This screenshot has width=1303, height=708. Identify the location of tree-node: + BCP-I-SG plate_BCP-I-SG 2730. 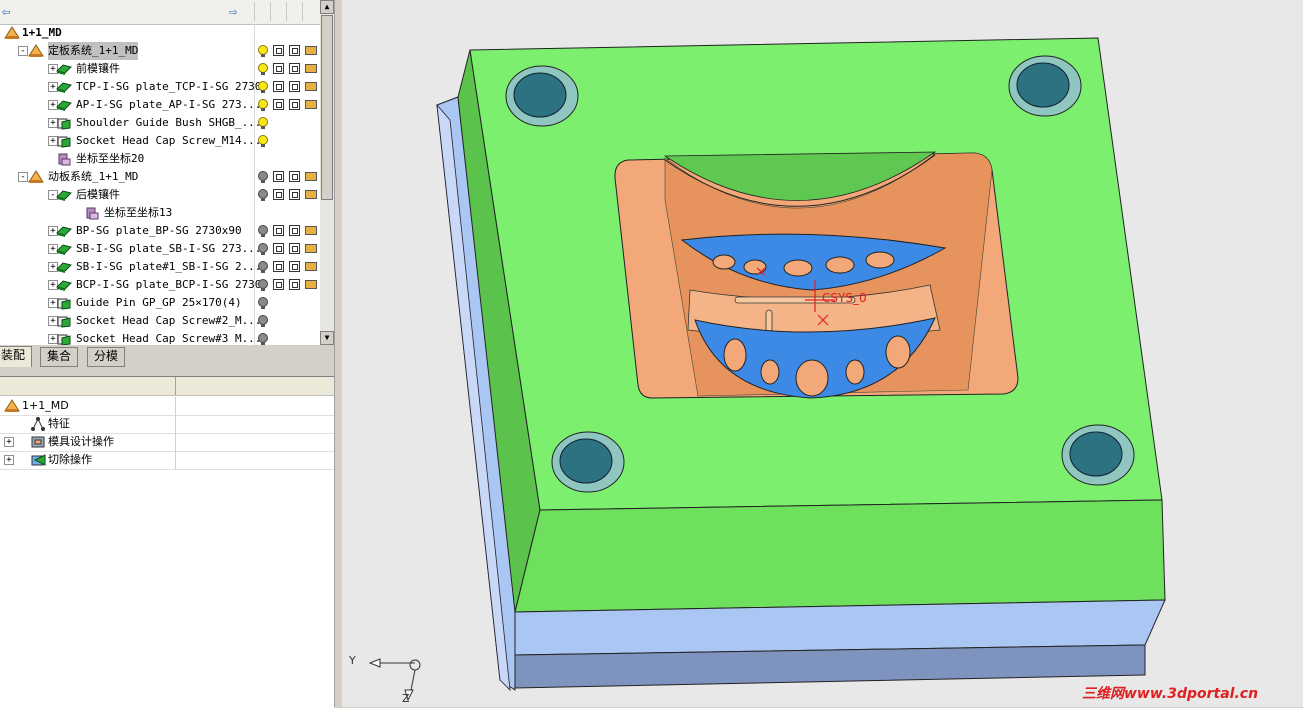
(160, 285).